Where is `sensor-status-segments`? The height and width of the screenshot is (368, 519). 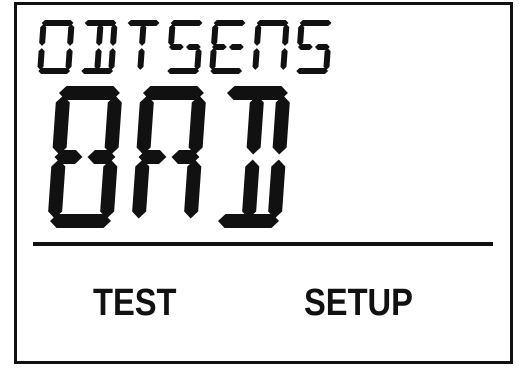
sensor-status-segments is located at coordinates (184, 47).